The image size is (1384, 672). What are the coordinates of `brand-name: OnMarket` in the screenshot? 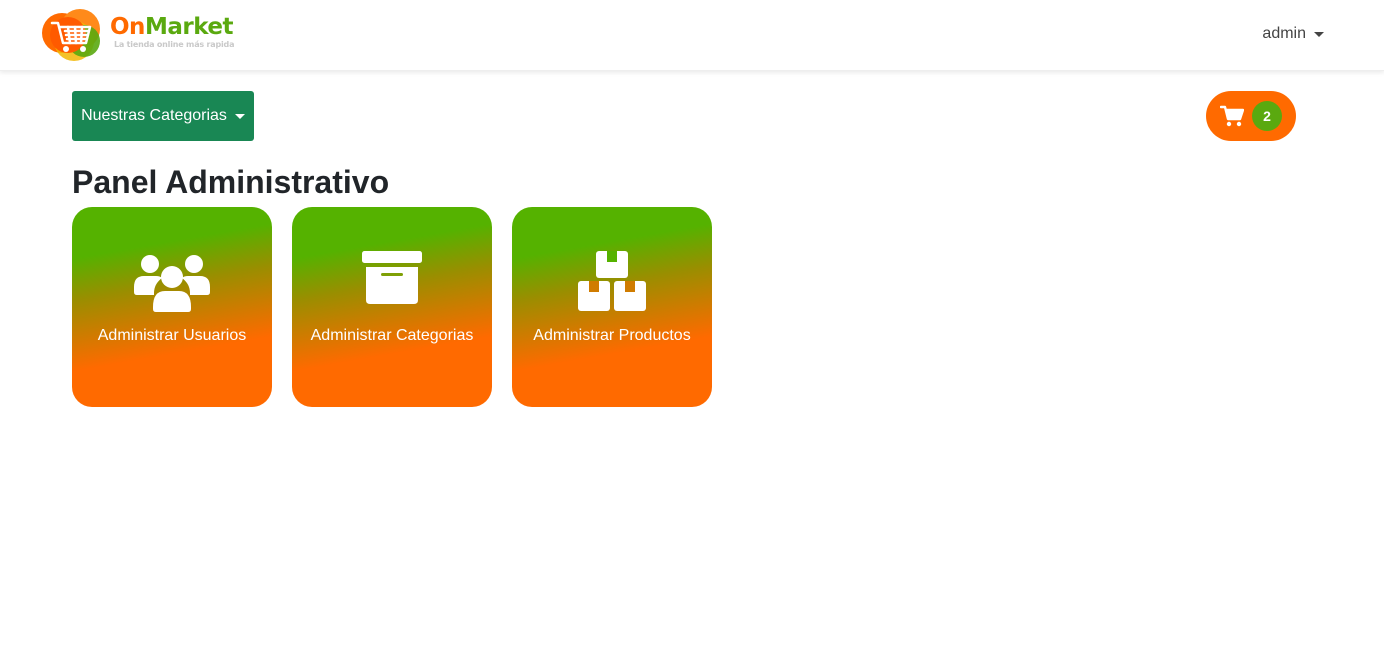 It's located at (172, 27).